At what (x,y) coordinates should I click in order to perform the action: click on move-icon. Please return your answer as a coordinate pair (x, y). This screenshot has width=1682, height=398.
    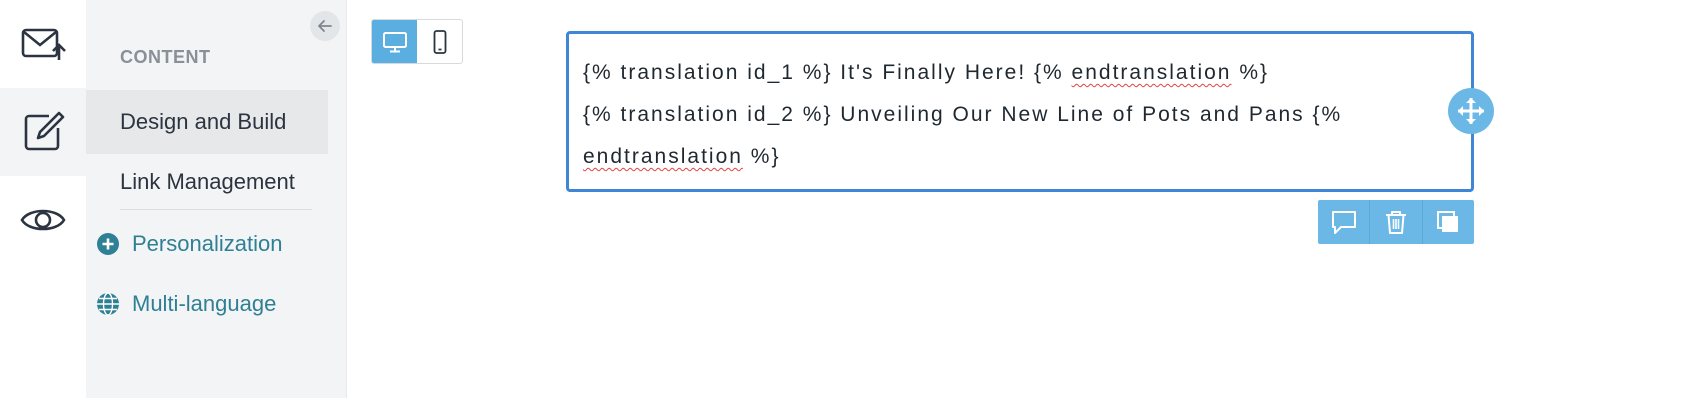
    Looking at the image, I should click on (1471, 111).